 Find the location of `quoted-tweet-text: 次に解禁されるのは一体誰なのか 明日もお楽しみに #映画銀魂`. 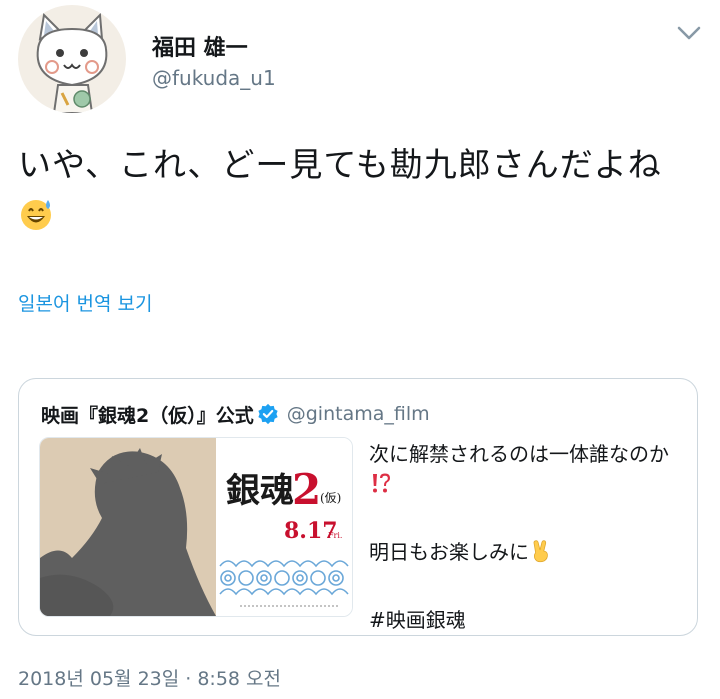

quoted-tweet-text: 次に解禁されるのは一体誰なのか 明日もお楽しみに #映画銀魂 is located at coordinates (529, 537).